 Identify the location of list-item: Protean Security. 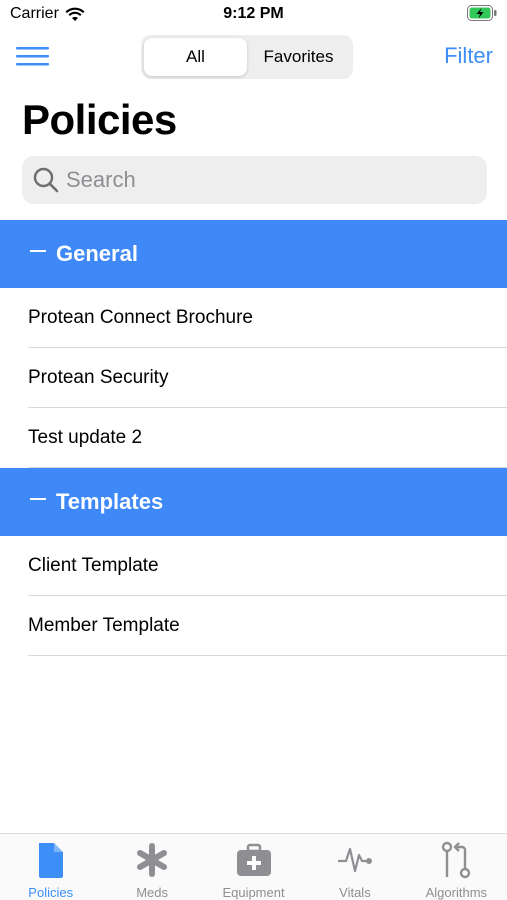
(253, 378).